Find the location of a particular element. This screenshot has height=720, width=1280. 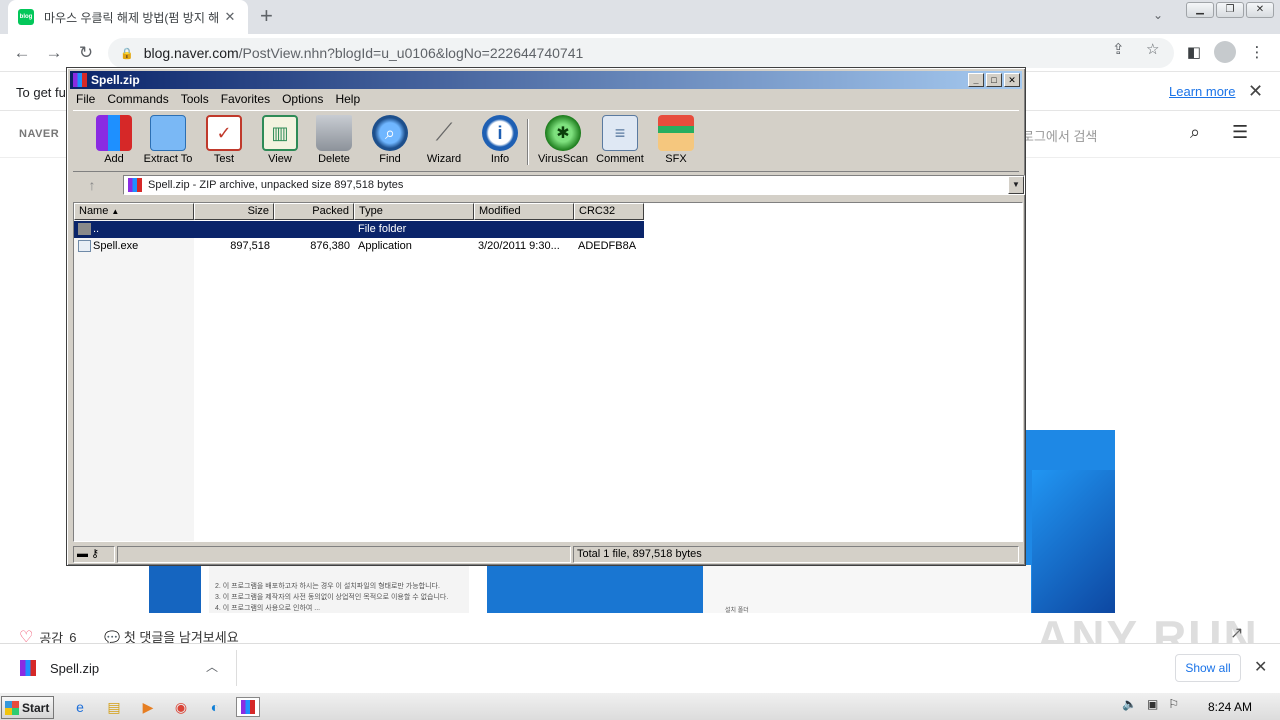

edge-icon: ◐ is located at coordinates (215, 707).